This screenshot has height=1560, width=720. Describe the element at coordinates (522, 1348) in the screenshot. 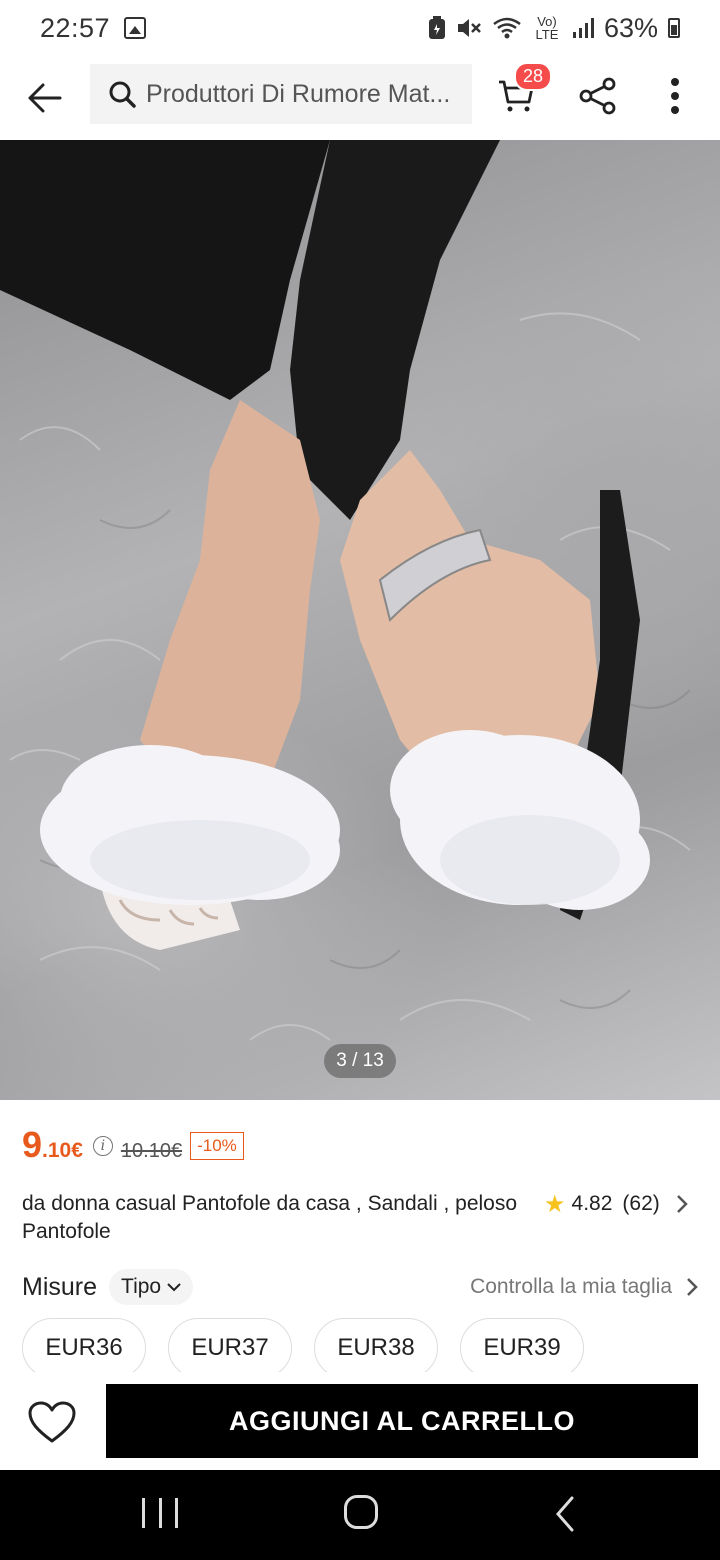

I see `size-option-eur39: EUR39` at that location.